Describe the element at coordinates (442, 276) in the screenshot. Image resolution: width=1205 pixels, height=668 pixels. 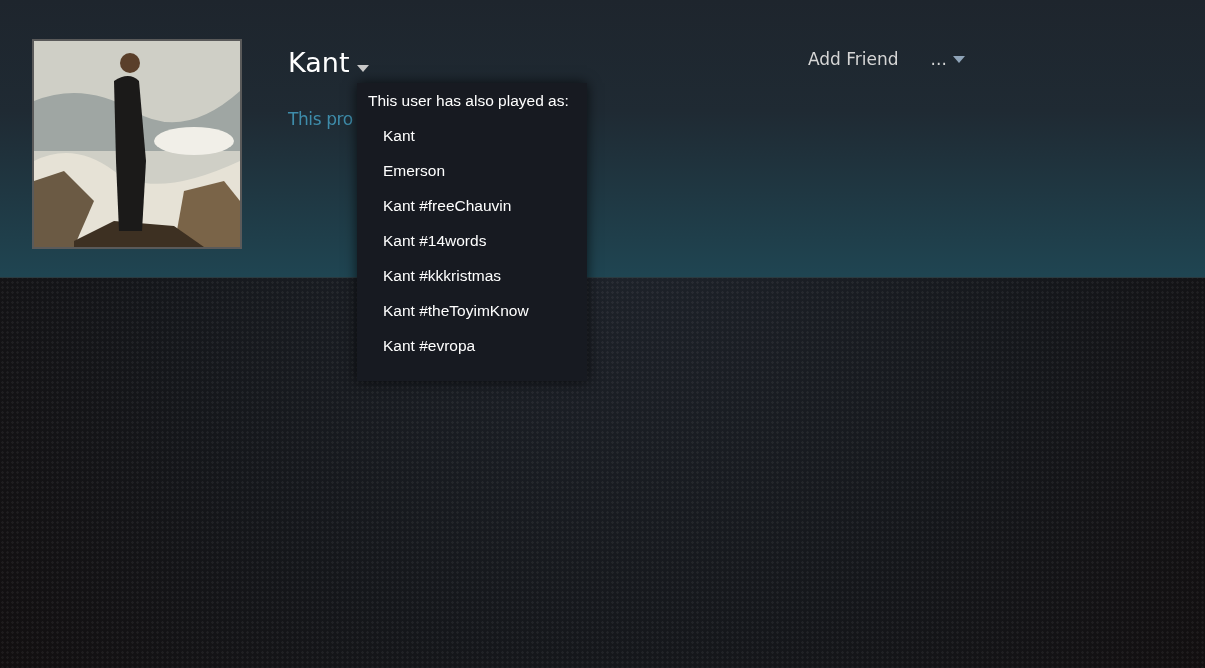
I see `alias-item: Kant #kkkristmas` at that location.